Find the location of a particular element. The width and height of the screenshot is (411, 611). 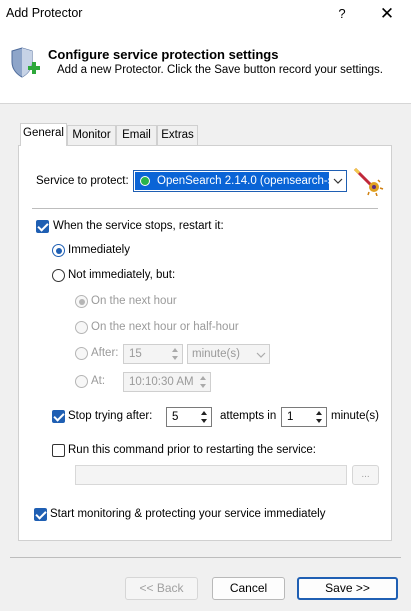

service-running-icon is located at coordinates (145, 181).